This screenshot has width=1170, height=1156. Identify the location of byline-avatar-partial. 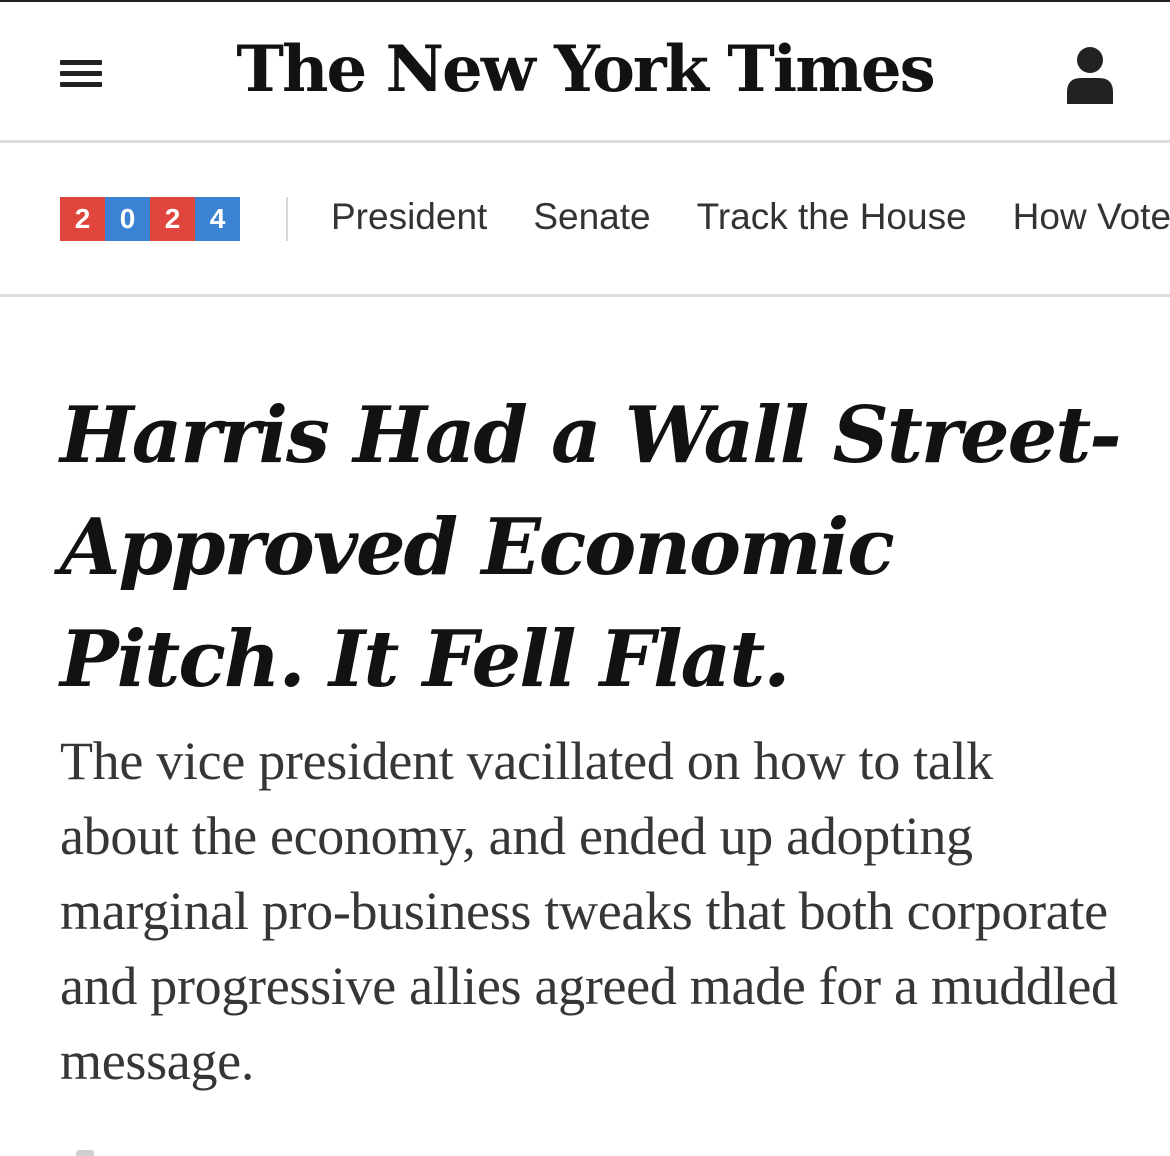
(85, 1153).